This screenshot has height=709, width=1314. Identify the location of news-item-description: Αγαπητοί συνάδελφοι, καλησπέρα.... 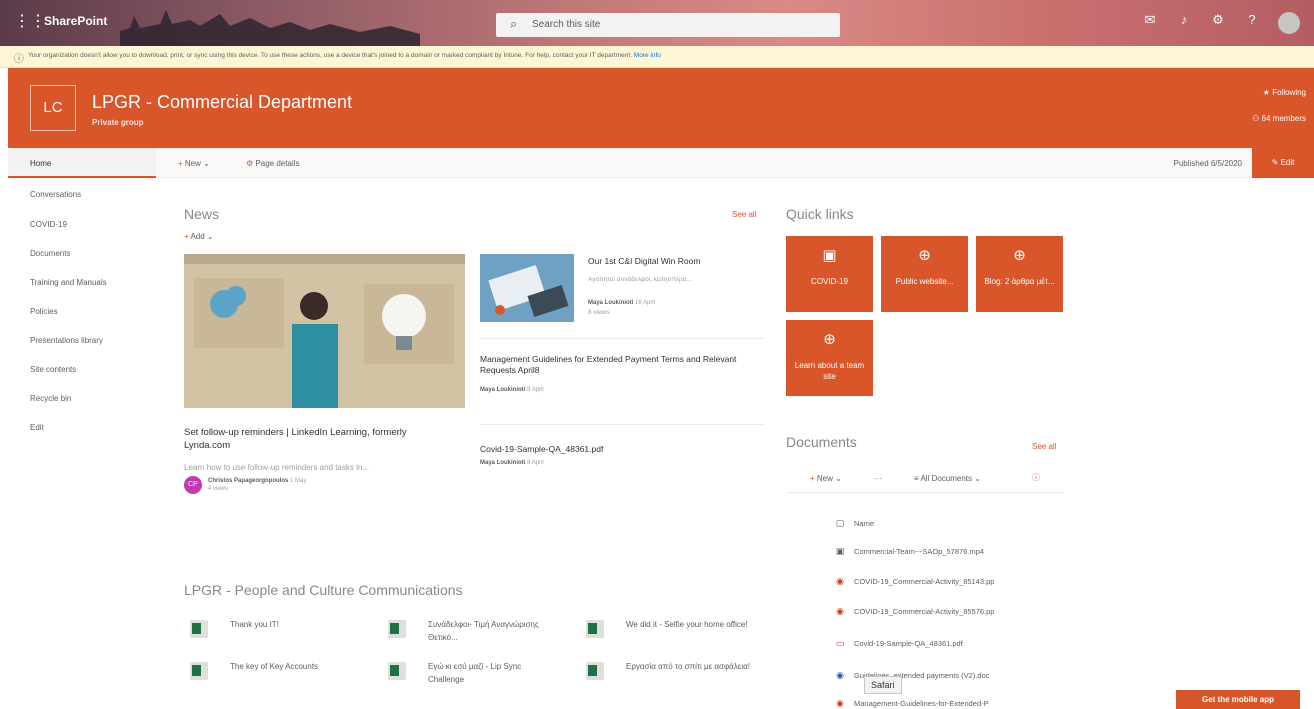
(640, 279).